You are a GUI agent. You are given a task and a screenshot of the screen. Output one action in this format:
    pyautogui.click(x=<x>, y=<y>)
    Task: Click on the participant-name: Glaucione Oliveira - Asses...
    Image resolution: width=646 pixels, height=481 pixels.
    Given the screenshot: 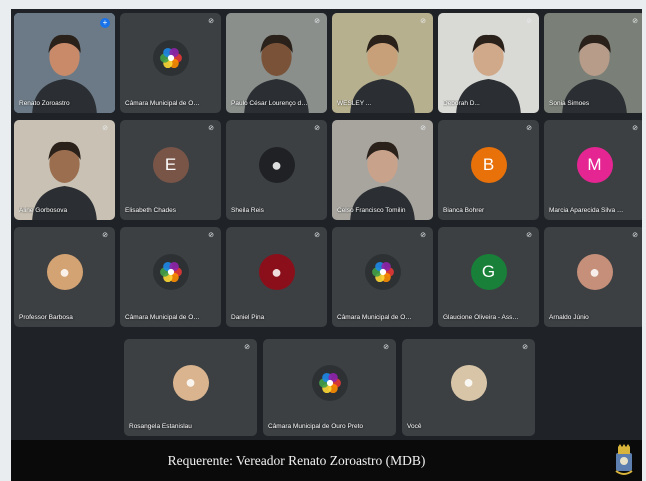 What is the action you would take?
    pyautogui.click(x=482, y=317)
    